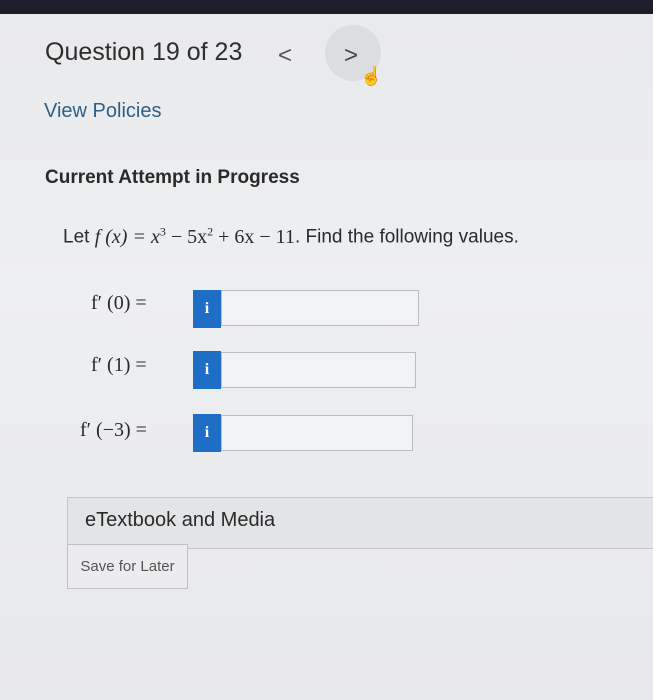 The image size is (653, 700). What do you see at coordinates (326, 7) in the screenshot?
I see `top-bar` at bounding box center [326, 7].